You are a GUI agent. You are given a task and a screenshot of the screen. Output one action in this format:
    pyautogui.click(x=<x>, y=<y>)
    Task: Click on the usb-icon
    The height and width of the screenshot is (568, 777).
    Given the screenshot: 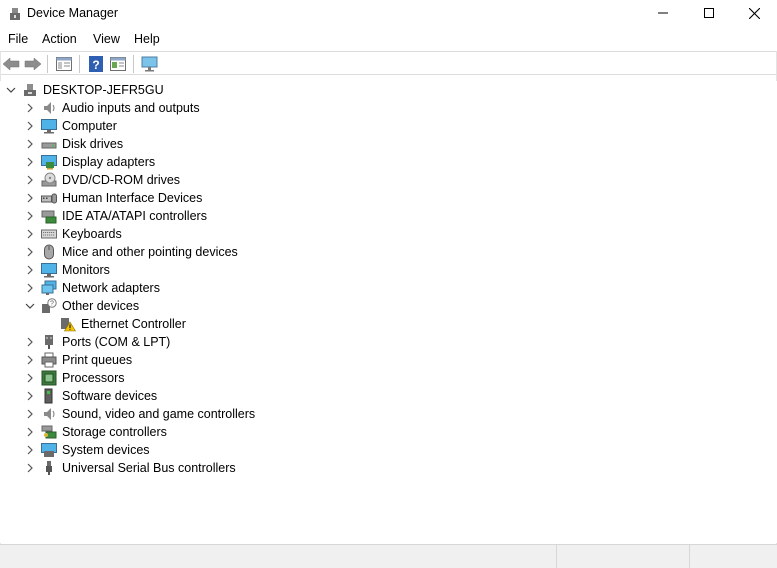 What is the action you would take?
    pyautogui.click(x=49, y=468)
    